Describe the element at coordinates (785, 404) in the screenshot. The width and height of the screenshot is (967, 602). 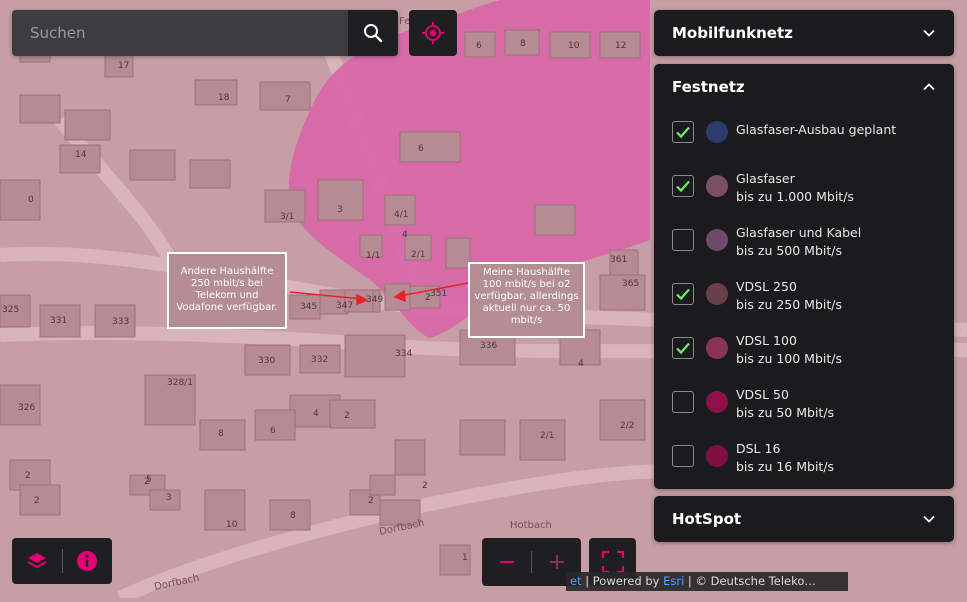
I see `layer-text: VDSL 50 bis zu 50 Mbit/s` at that location.